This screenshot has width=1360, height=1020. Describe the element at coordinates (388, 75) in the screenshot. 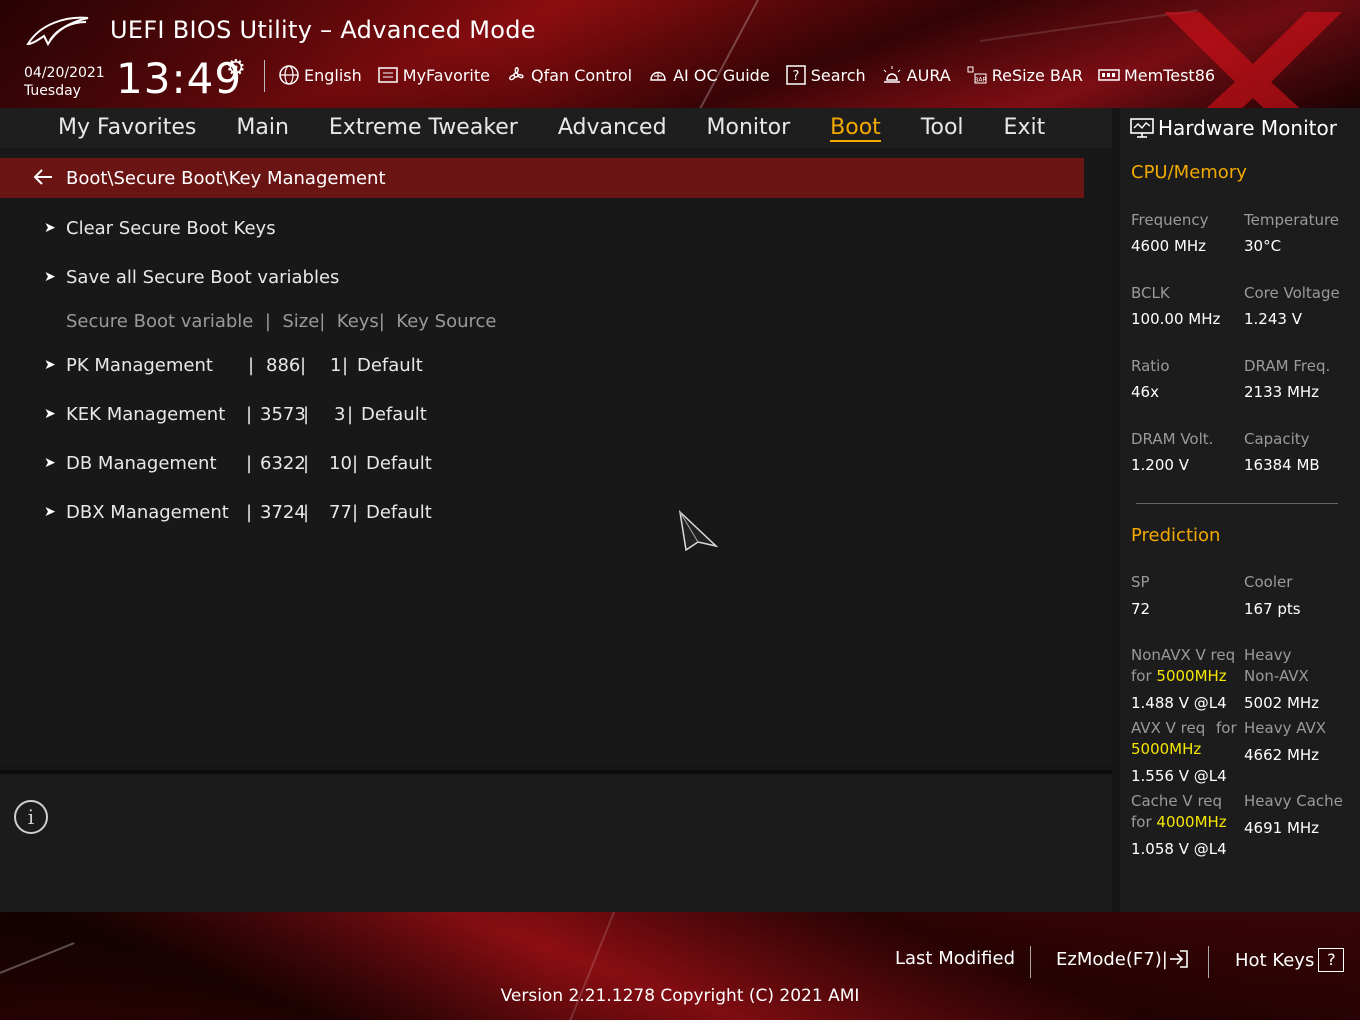

I see `favorite-list-icon` at that location.